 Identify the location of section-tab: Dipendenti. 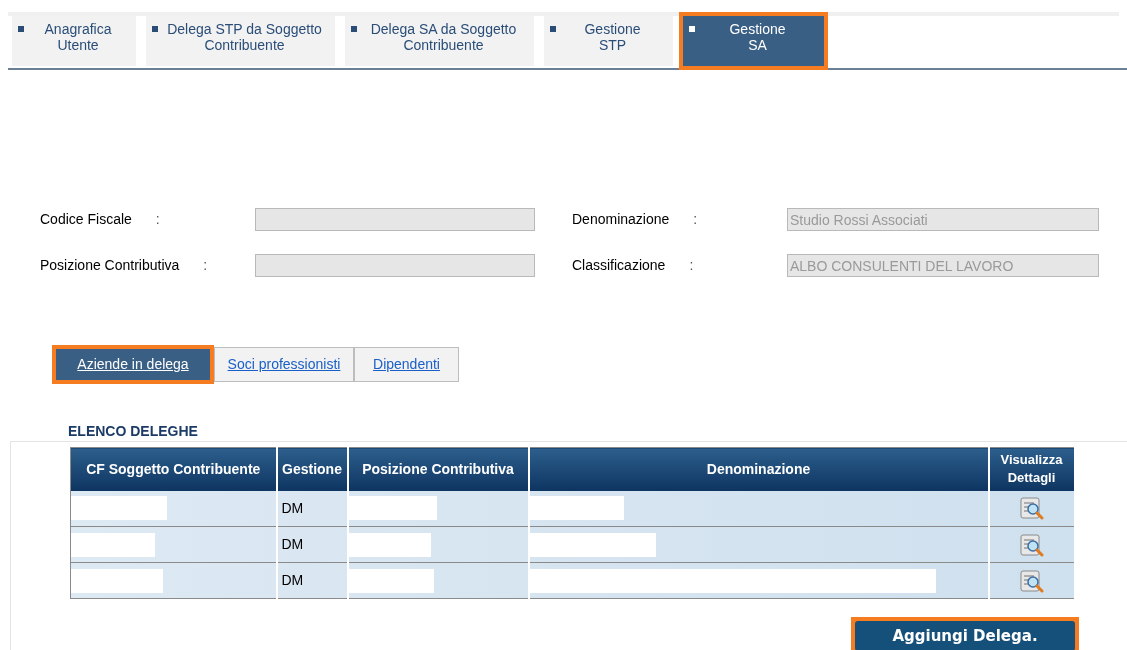
(406, 364).